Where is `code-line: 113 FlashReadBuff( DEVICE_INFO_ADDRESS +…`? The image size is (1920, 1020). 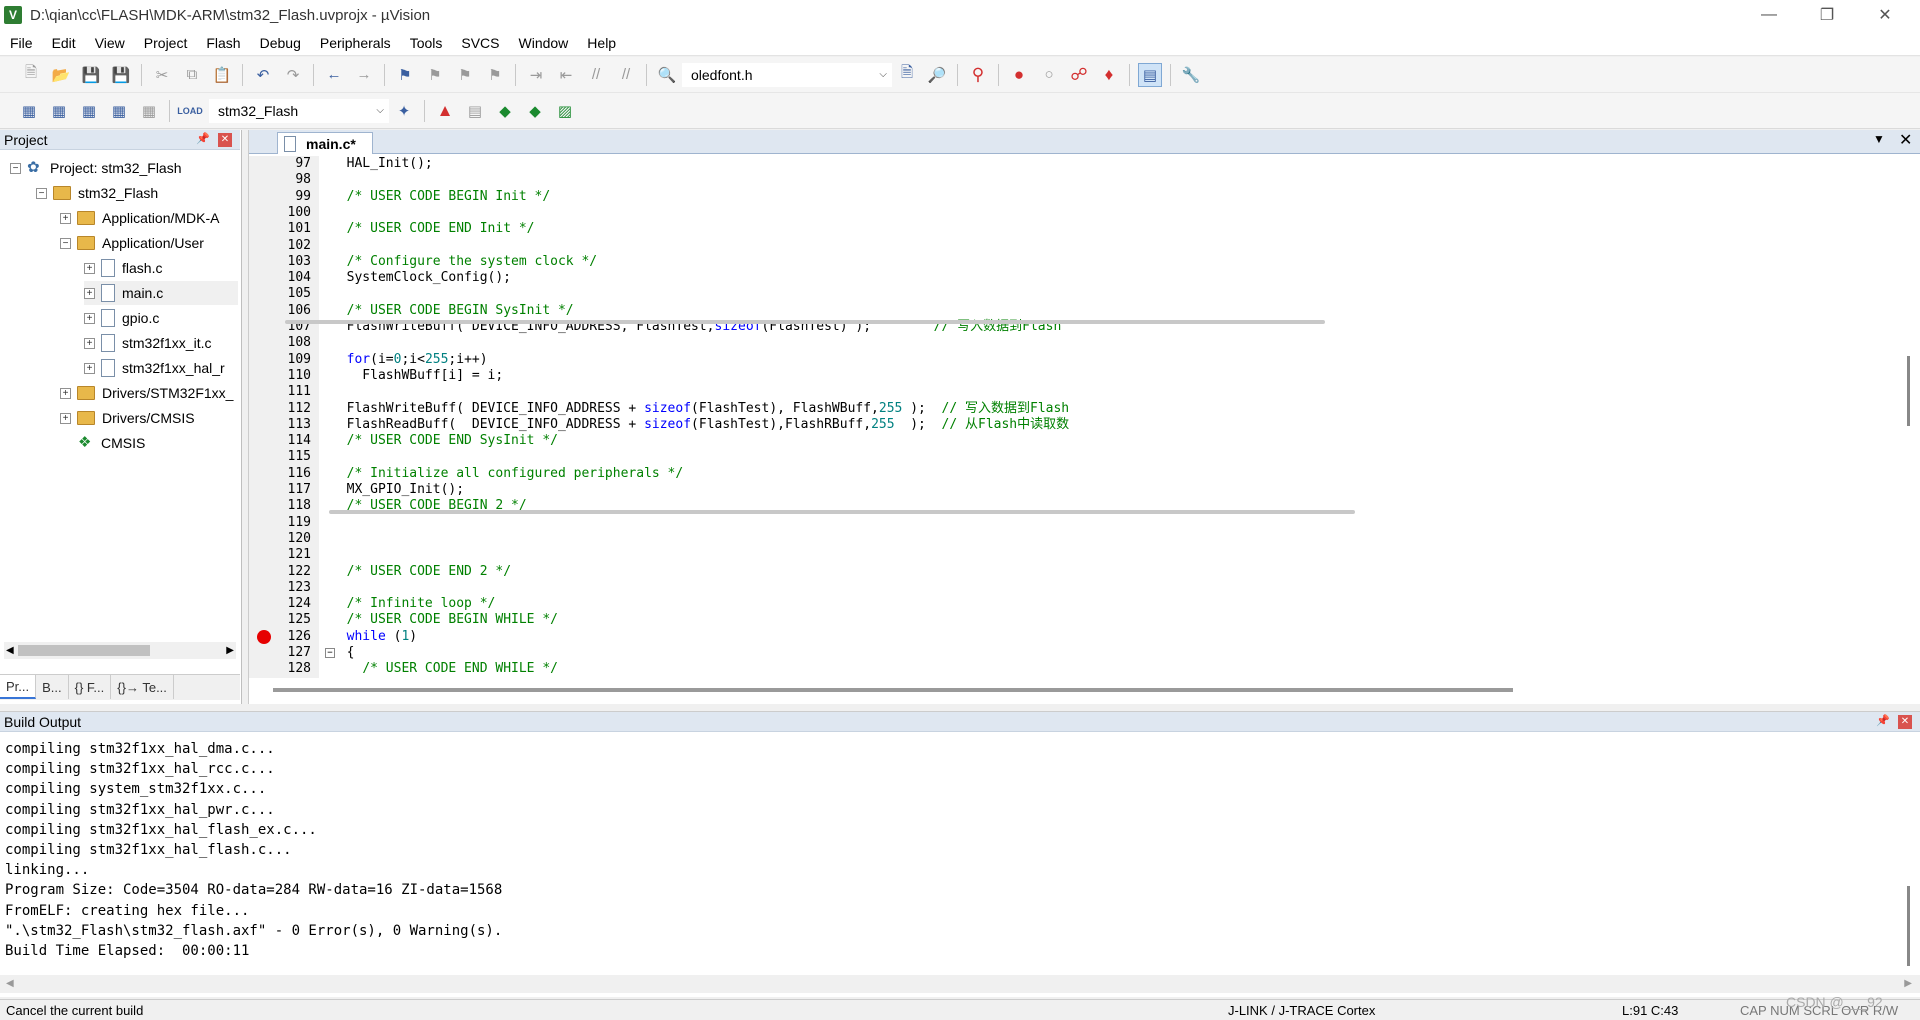 code-line: 113 FlashReadBuff( DEVICE_INFO_ADDRESS +… is located at coordinates (1074, 425).